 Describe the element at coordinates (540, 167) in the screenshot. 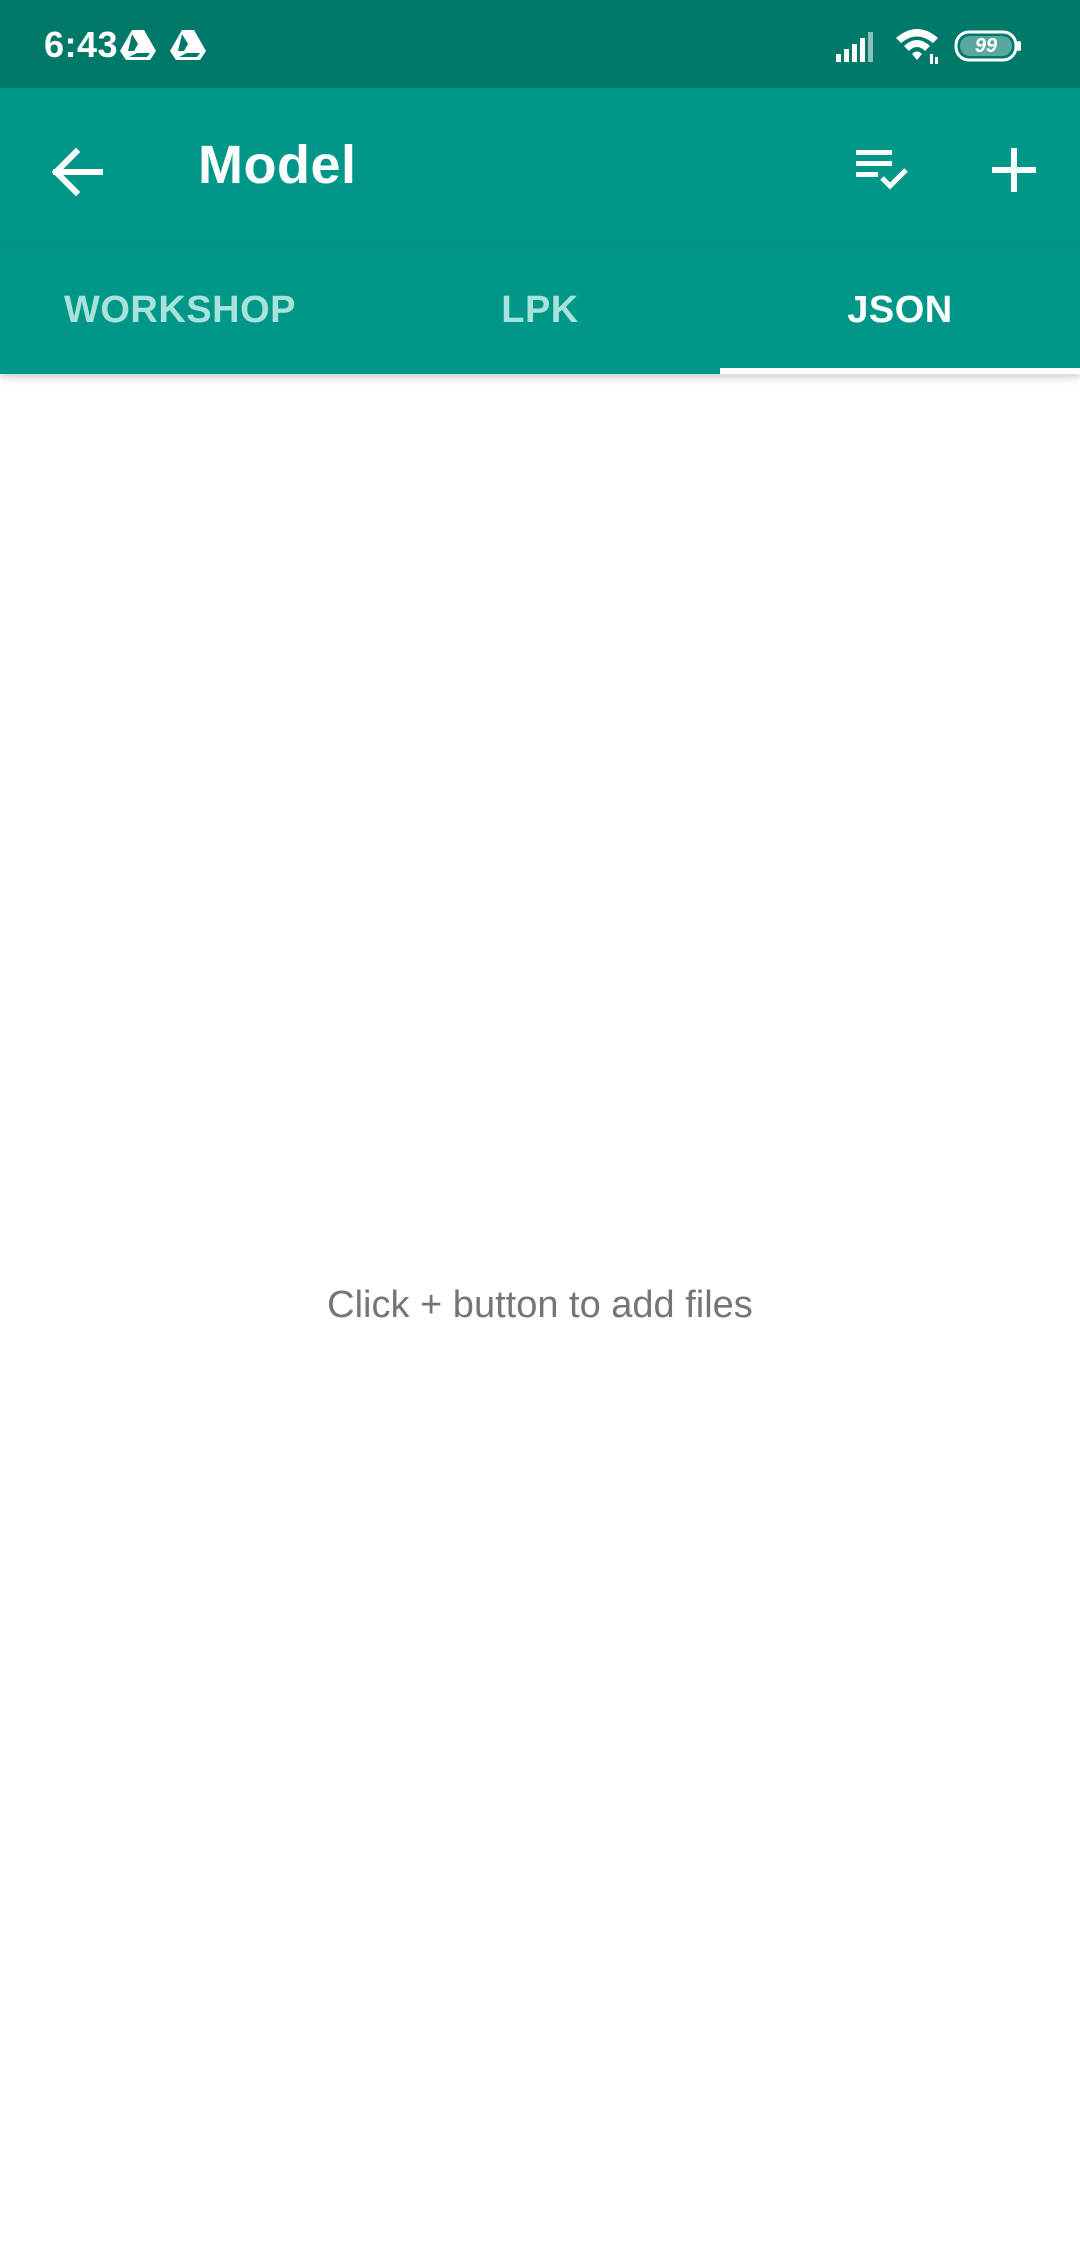

I see `app-bar: Model` at that location.